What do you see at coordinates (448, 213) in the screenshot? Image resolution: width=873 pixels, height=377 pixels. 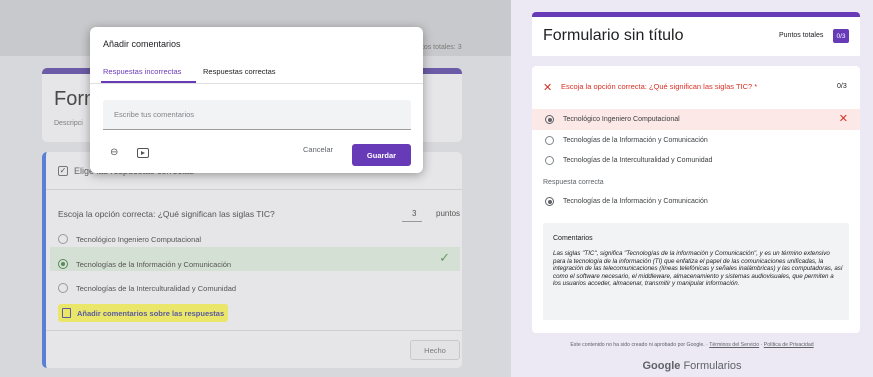 I see `points-label: puntos` at bounding box center [448, 213].